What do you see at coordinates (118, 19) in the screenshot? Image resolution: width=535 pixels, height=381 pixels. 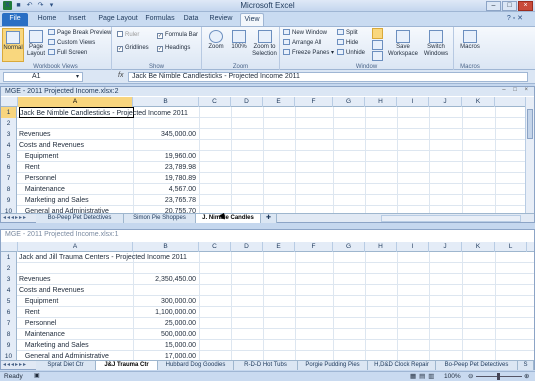 I see `tab-page-layout: Page Layout` at bounding box center [118, 19].